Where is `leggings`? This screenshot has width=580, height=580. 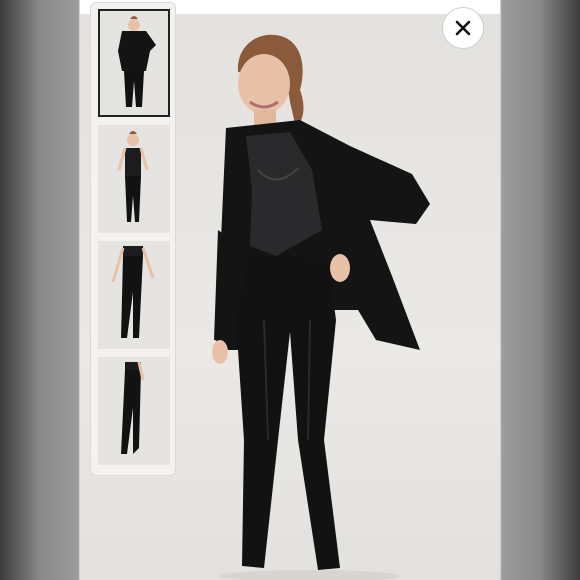 leggings is located at coordinates (288, 413).